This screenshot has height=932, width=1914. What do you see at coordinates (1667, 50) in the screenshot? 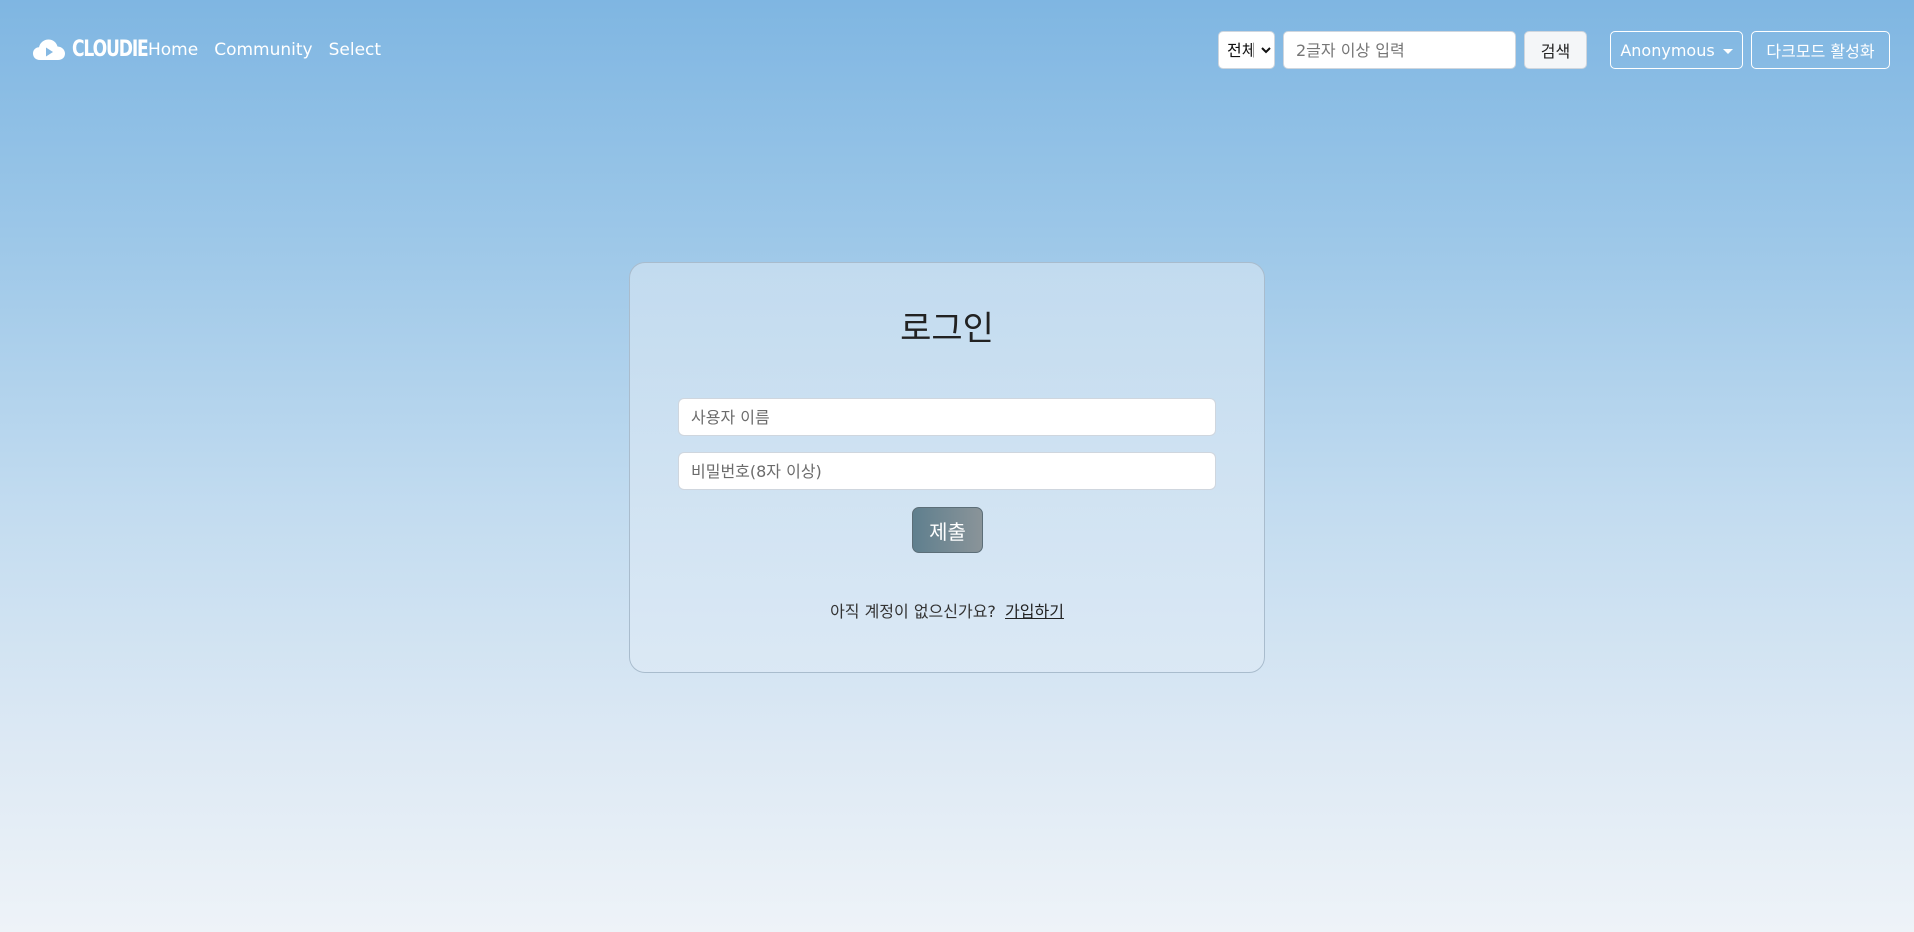
I see `user-menu-label: Anonymous` at bounding box center [1667, 50].